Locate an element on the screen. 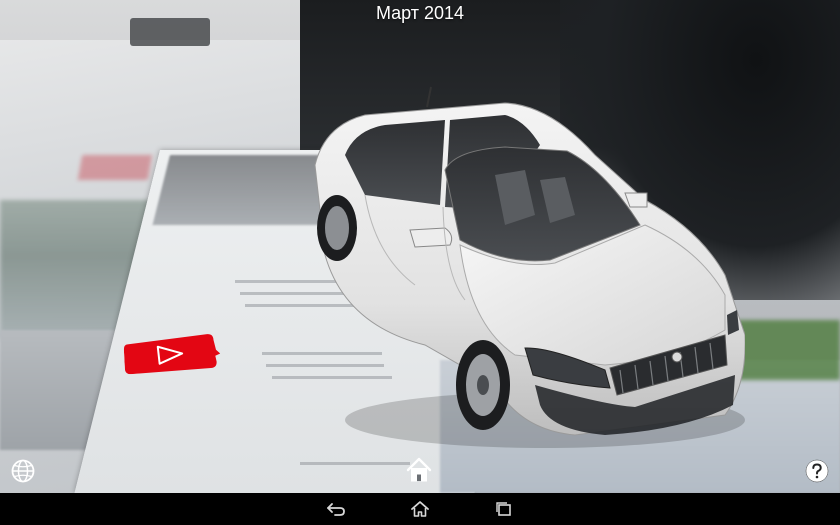  recents-icon is located at coordinates (503, 509).